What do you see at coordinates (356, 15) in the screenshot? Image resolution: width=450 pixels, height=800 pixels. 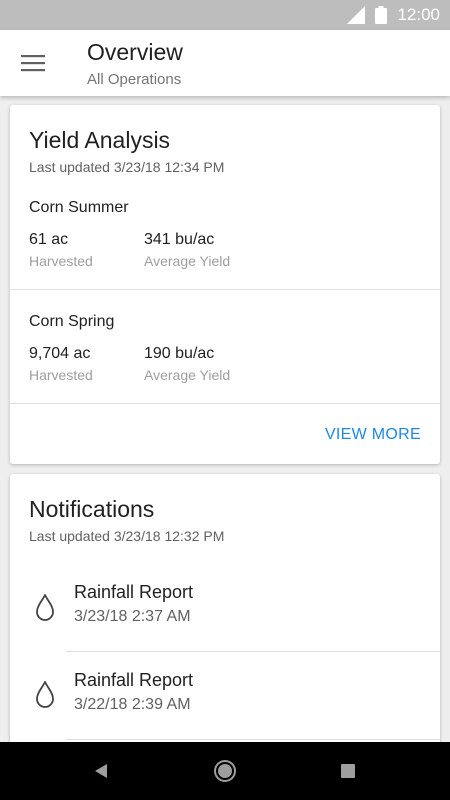 I see `signal-icon` at bounding box center [356, 15].